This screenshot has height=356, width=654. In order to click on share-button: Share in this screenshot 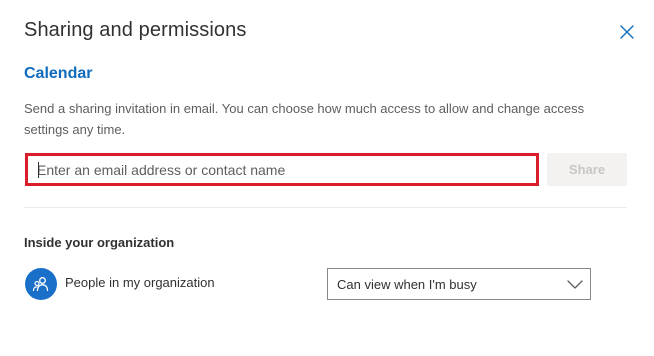, I will do `click(587, 169)`.